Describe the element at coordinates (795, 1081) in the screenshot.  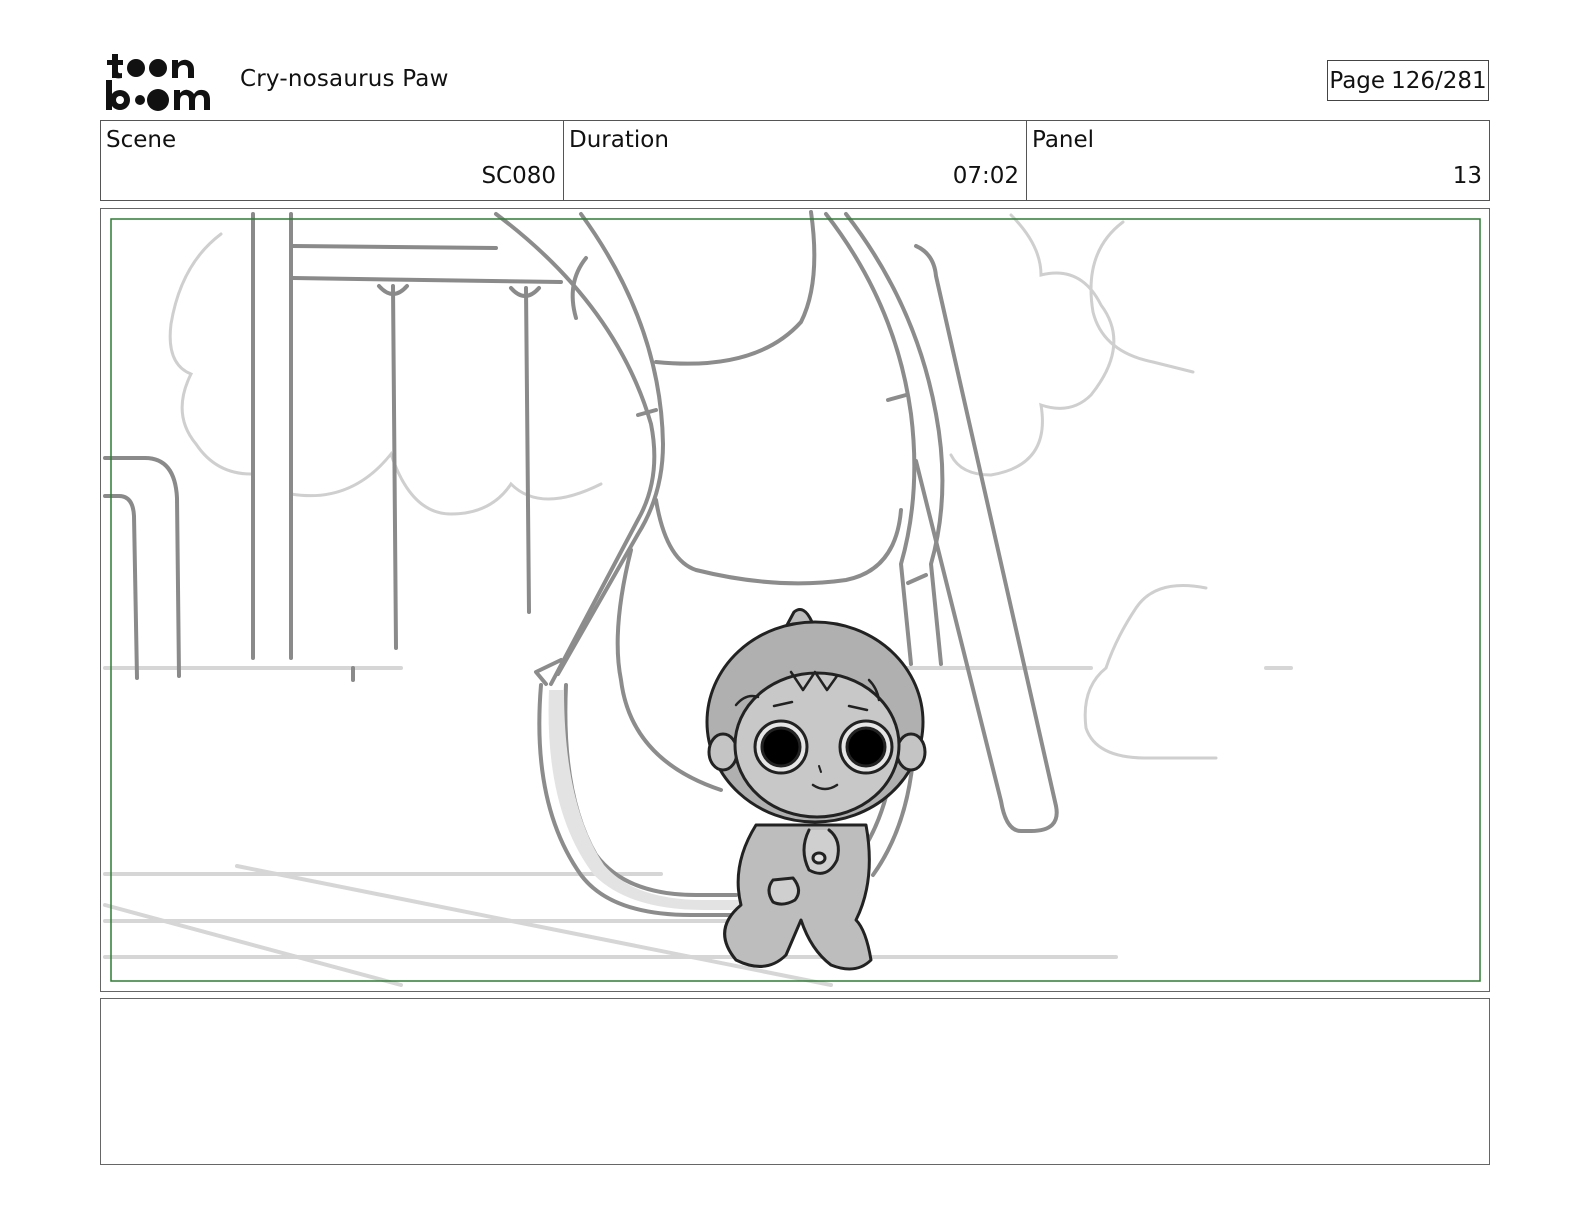
I see `panel-notes-box` at that location.